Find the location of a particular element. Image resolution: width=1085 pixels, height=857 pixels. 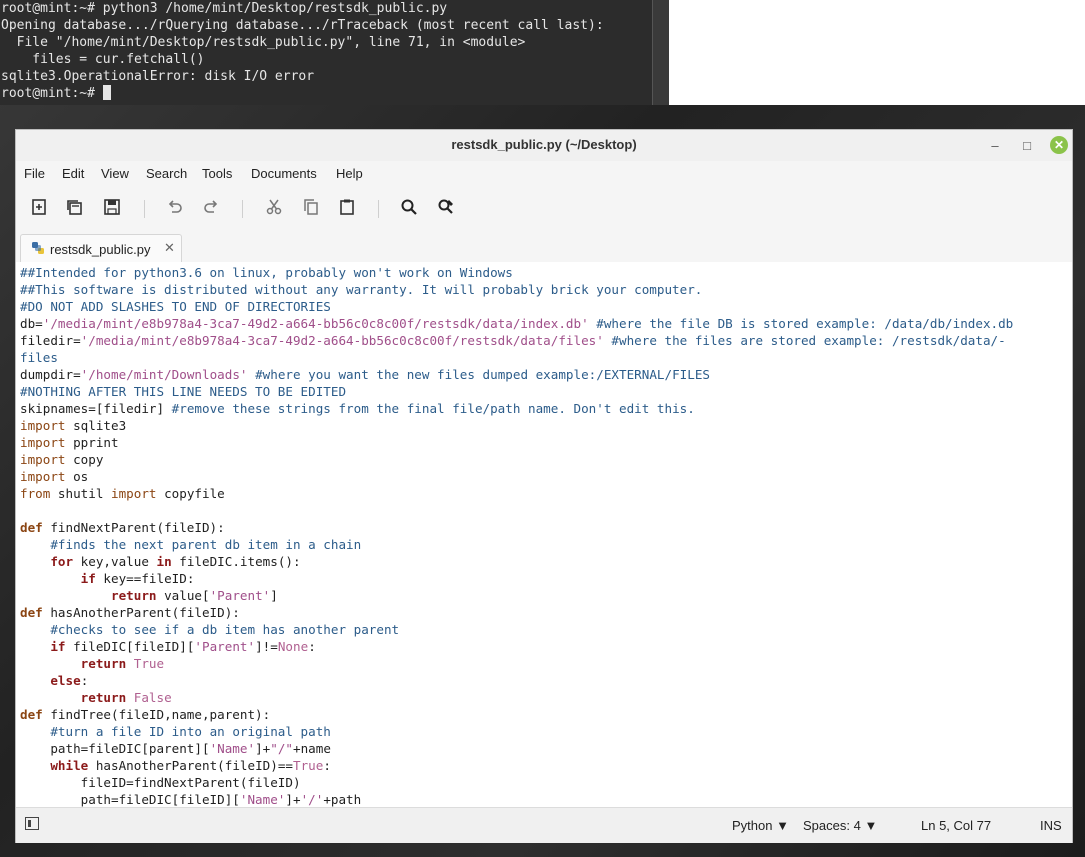

code-line: #turn a file ID into an original path is located at coordinates (516, 731).